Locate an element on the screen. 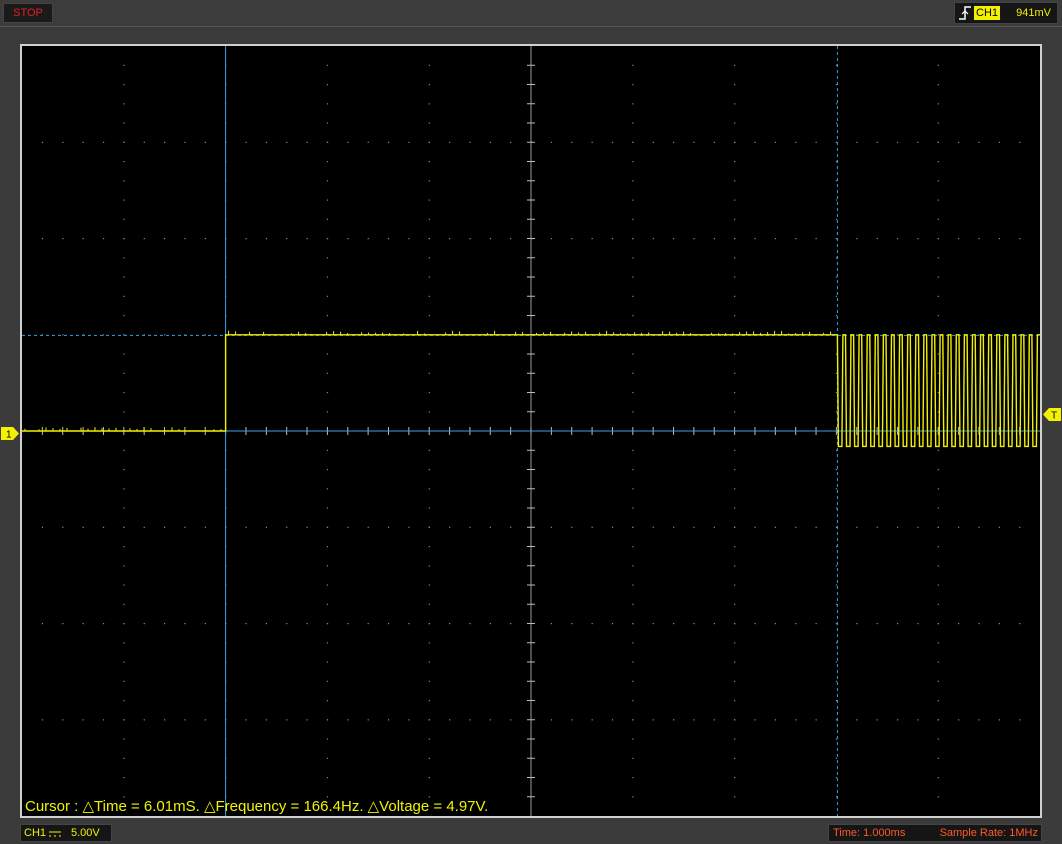 This screenshot has height=844, width=1062. channel-1-ground-marker: 1 is located at coordinates (10, 433).